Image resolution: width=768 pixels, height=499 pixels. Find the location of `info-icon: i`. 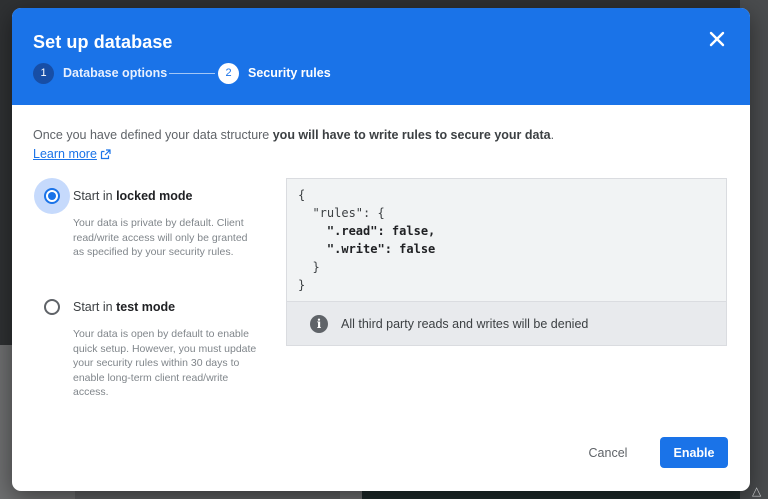

info-icon: i is located at coordinates (319, 324).